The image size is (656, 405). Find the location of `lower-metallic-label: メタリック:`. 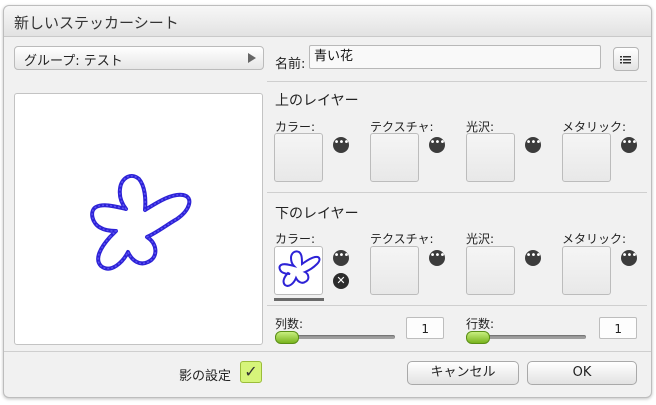

lower-metallic-label: メタリック: is located at coordinates (594, 239).